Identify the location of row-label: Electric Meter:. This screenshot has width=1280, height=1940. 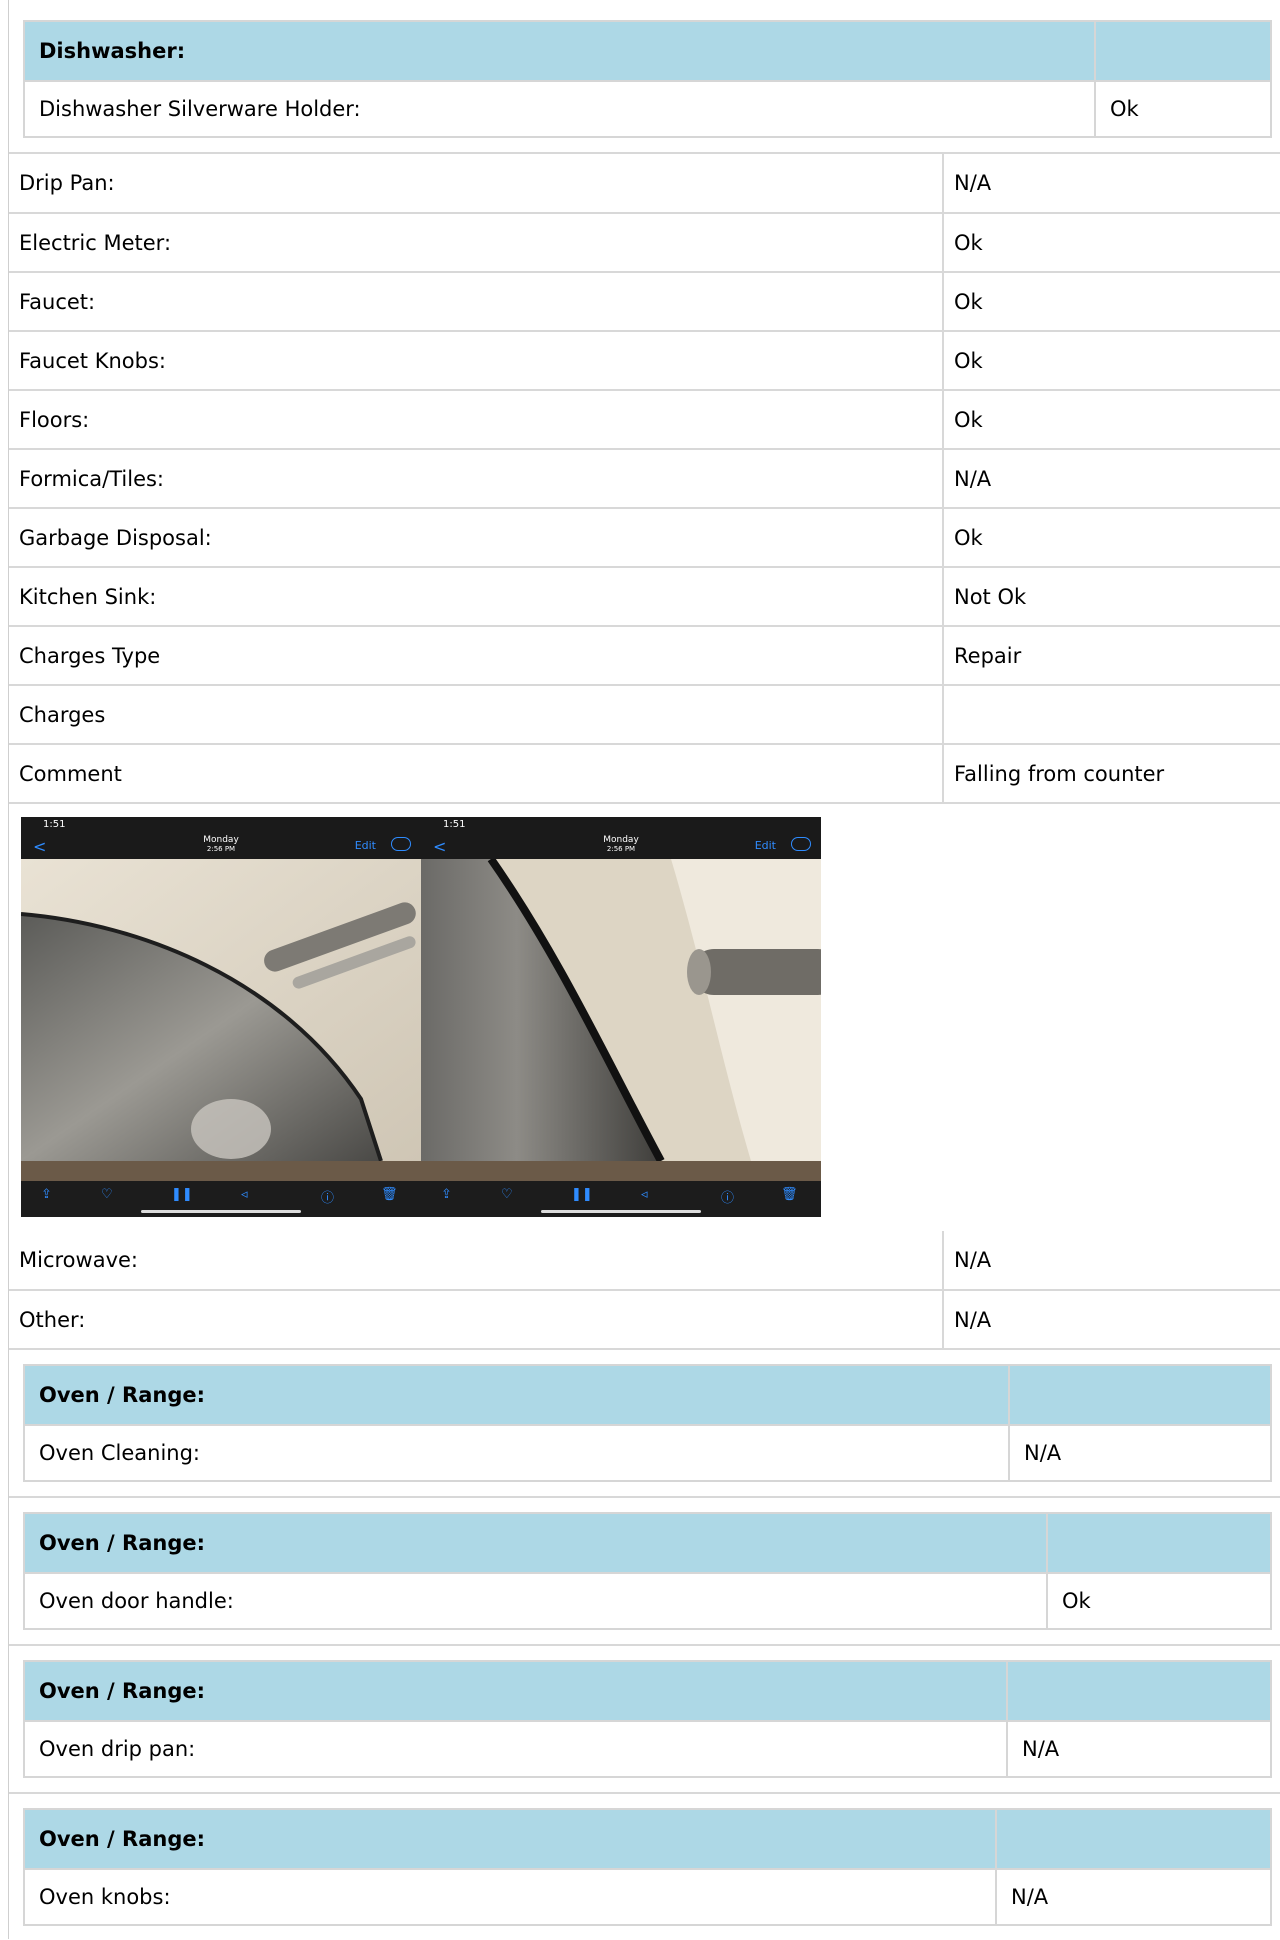
(476, 243).